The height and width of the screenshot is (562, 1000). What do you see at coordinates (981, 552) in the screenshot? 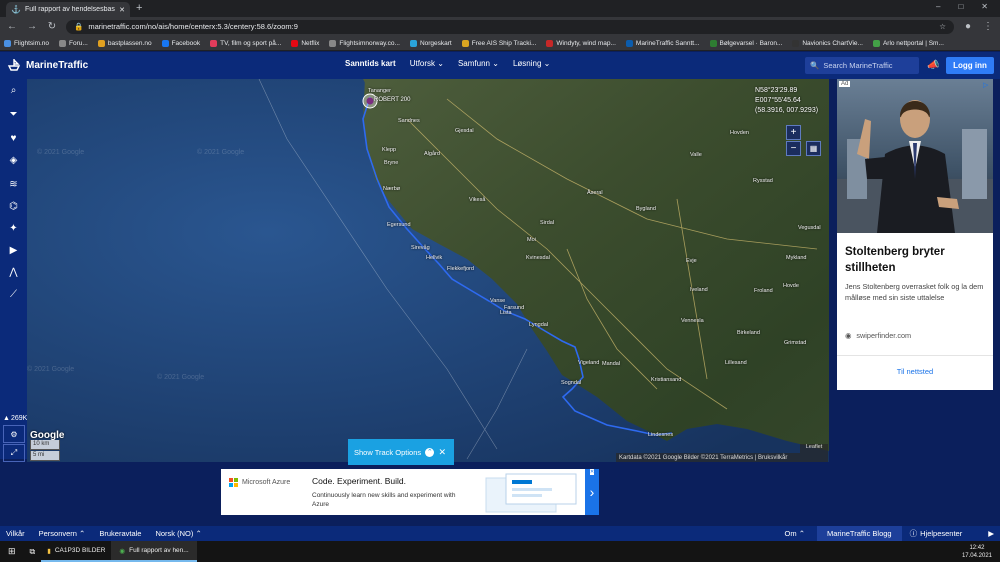
I see `taskbar-clock: 12:42 17.04.2021` at bounding box center [981, 552].